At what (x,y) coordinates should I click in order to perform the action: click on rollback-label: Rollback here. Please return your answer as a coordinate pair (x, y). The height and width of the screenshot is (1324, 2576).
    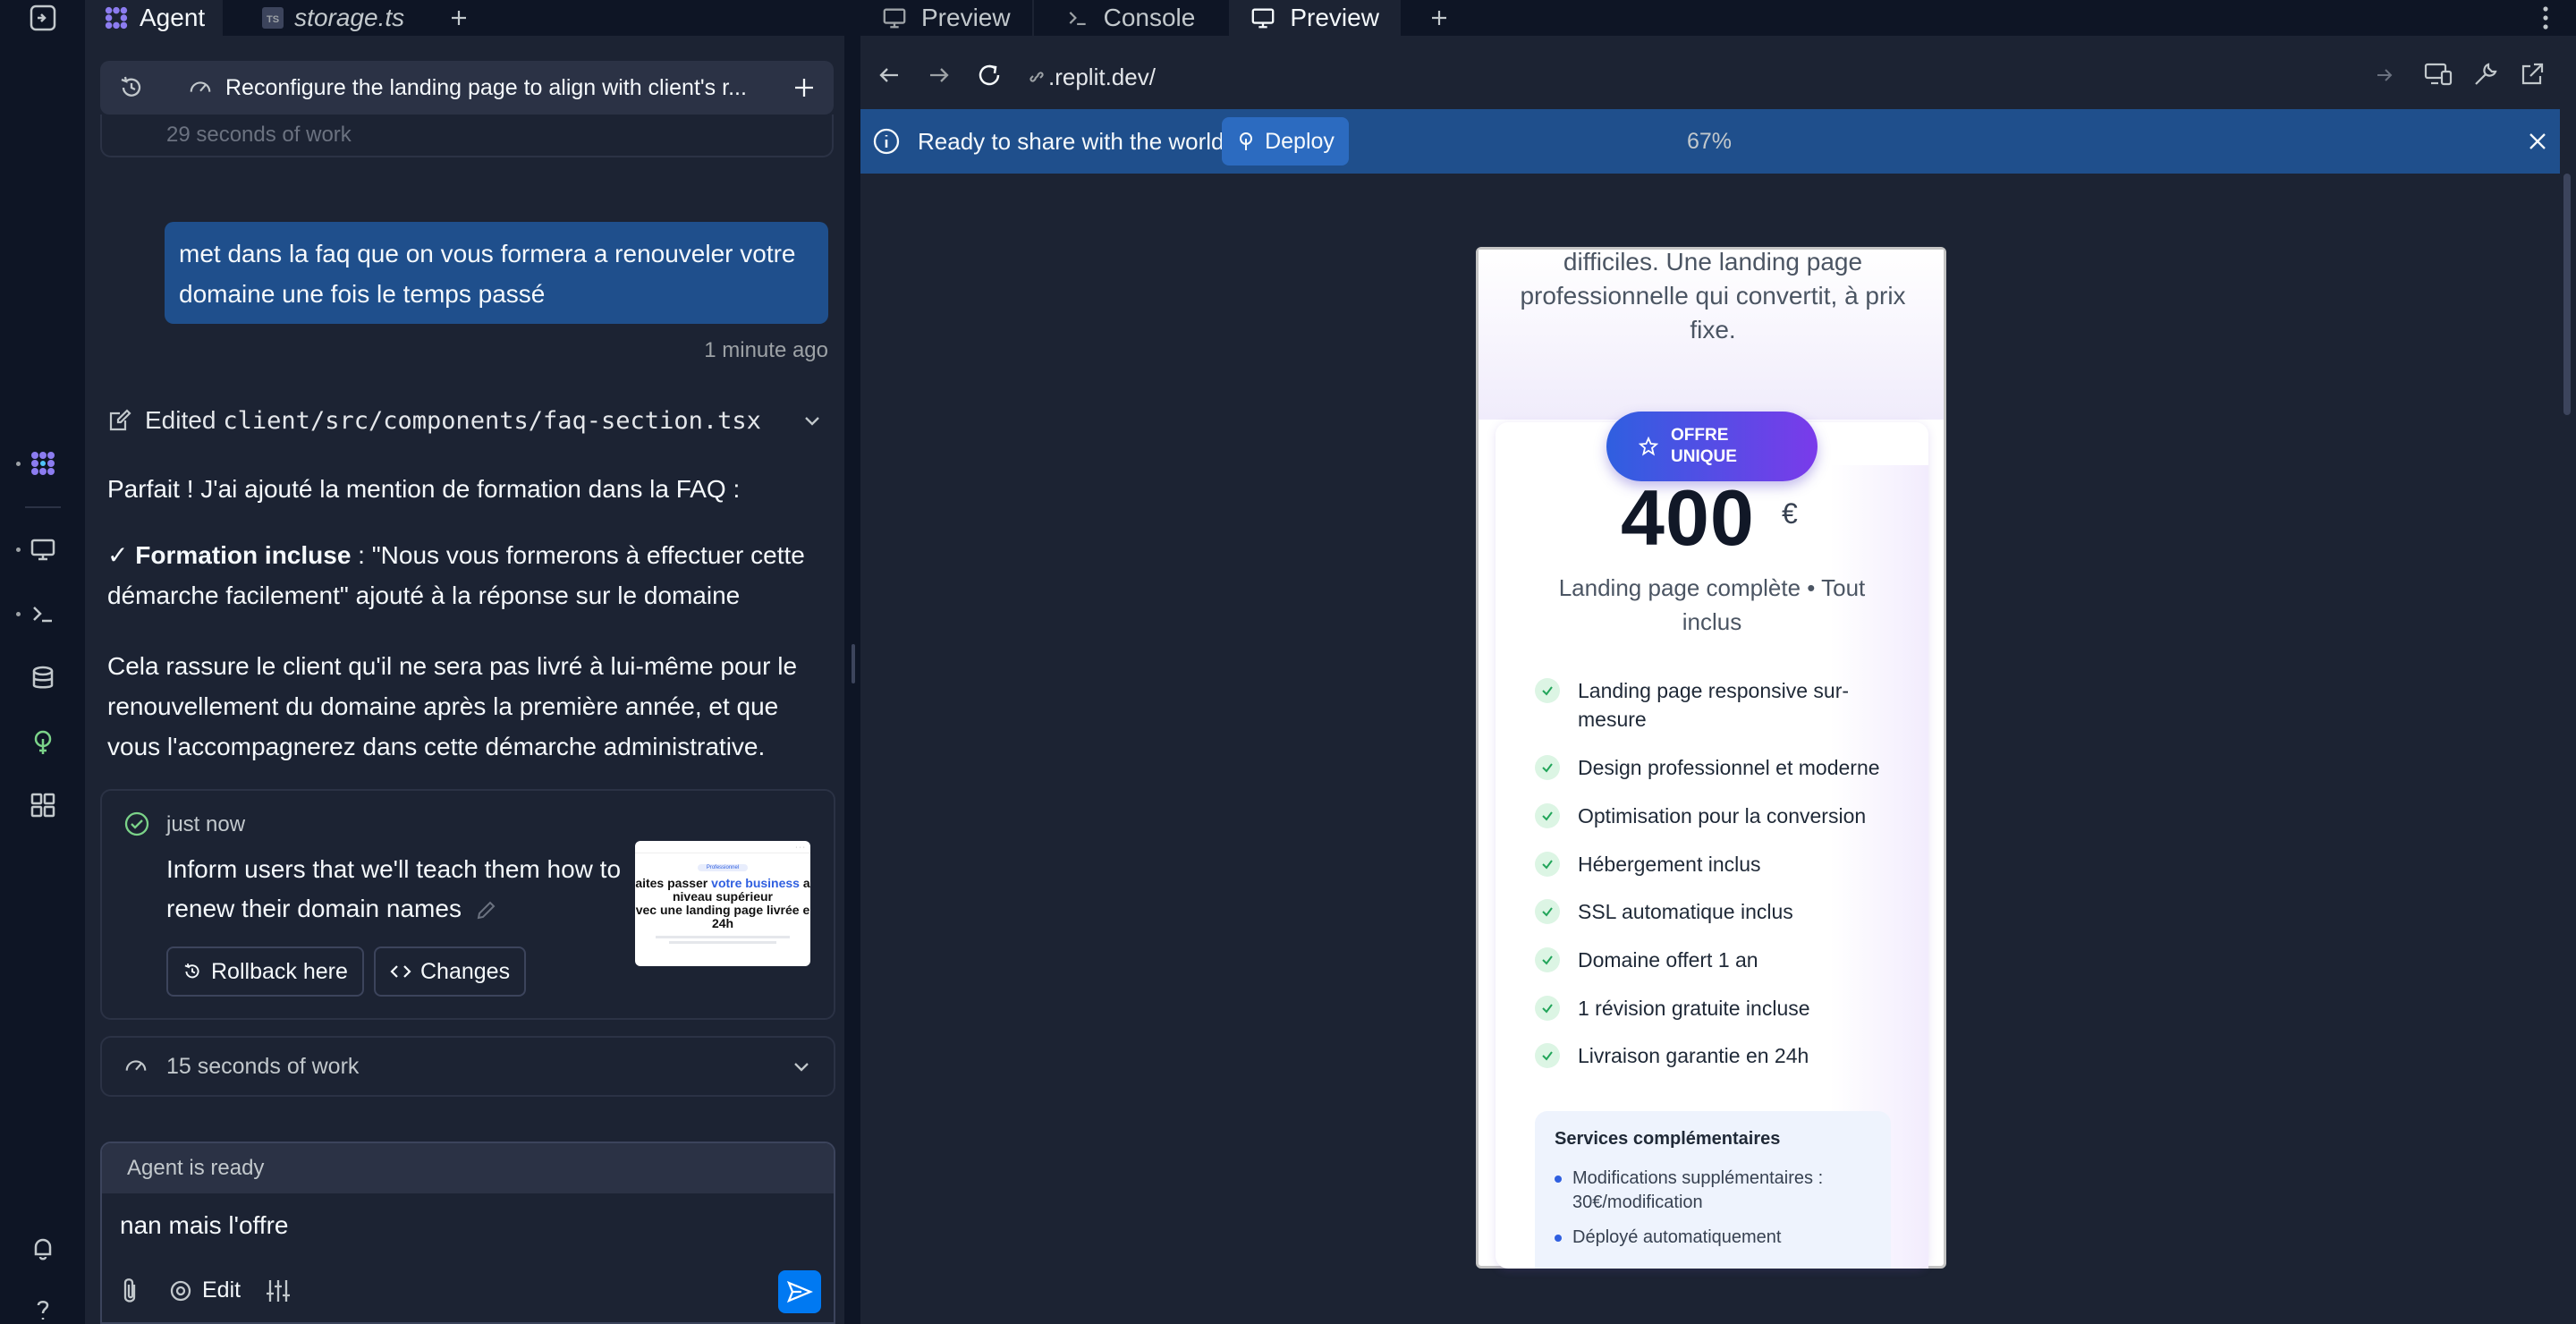
    Looking at the image, I should click on (279, 971).